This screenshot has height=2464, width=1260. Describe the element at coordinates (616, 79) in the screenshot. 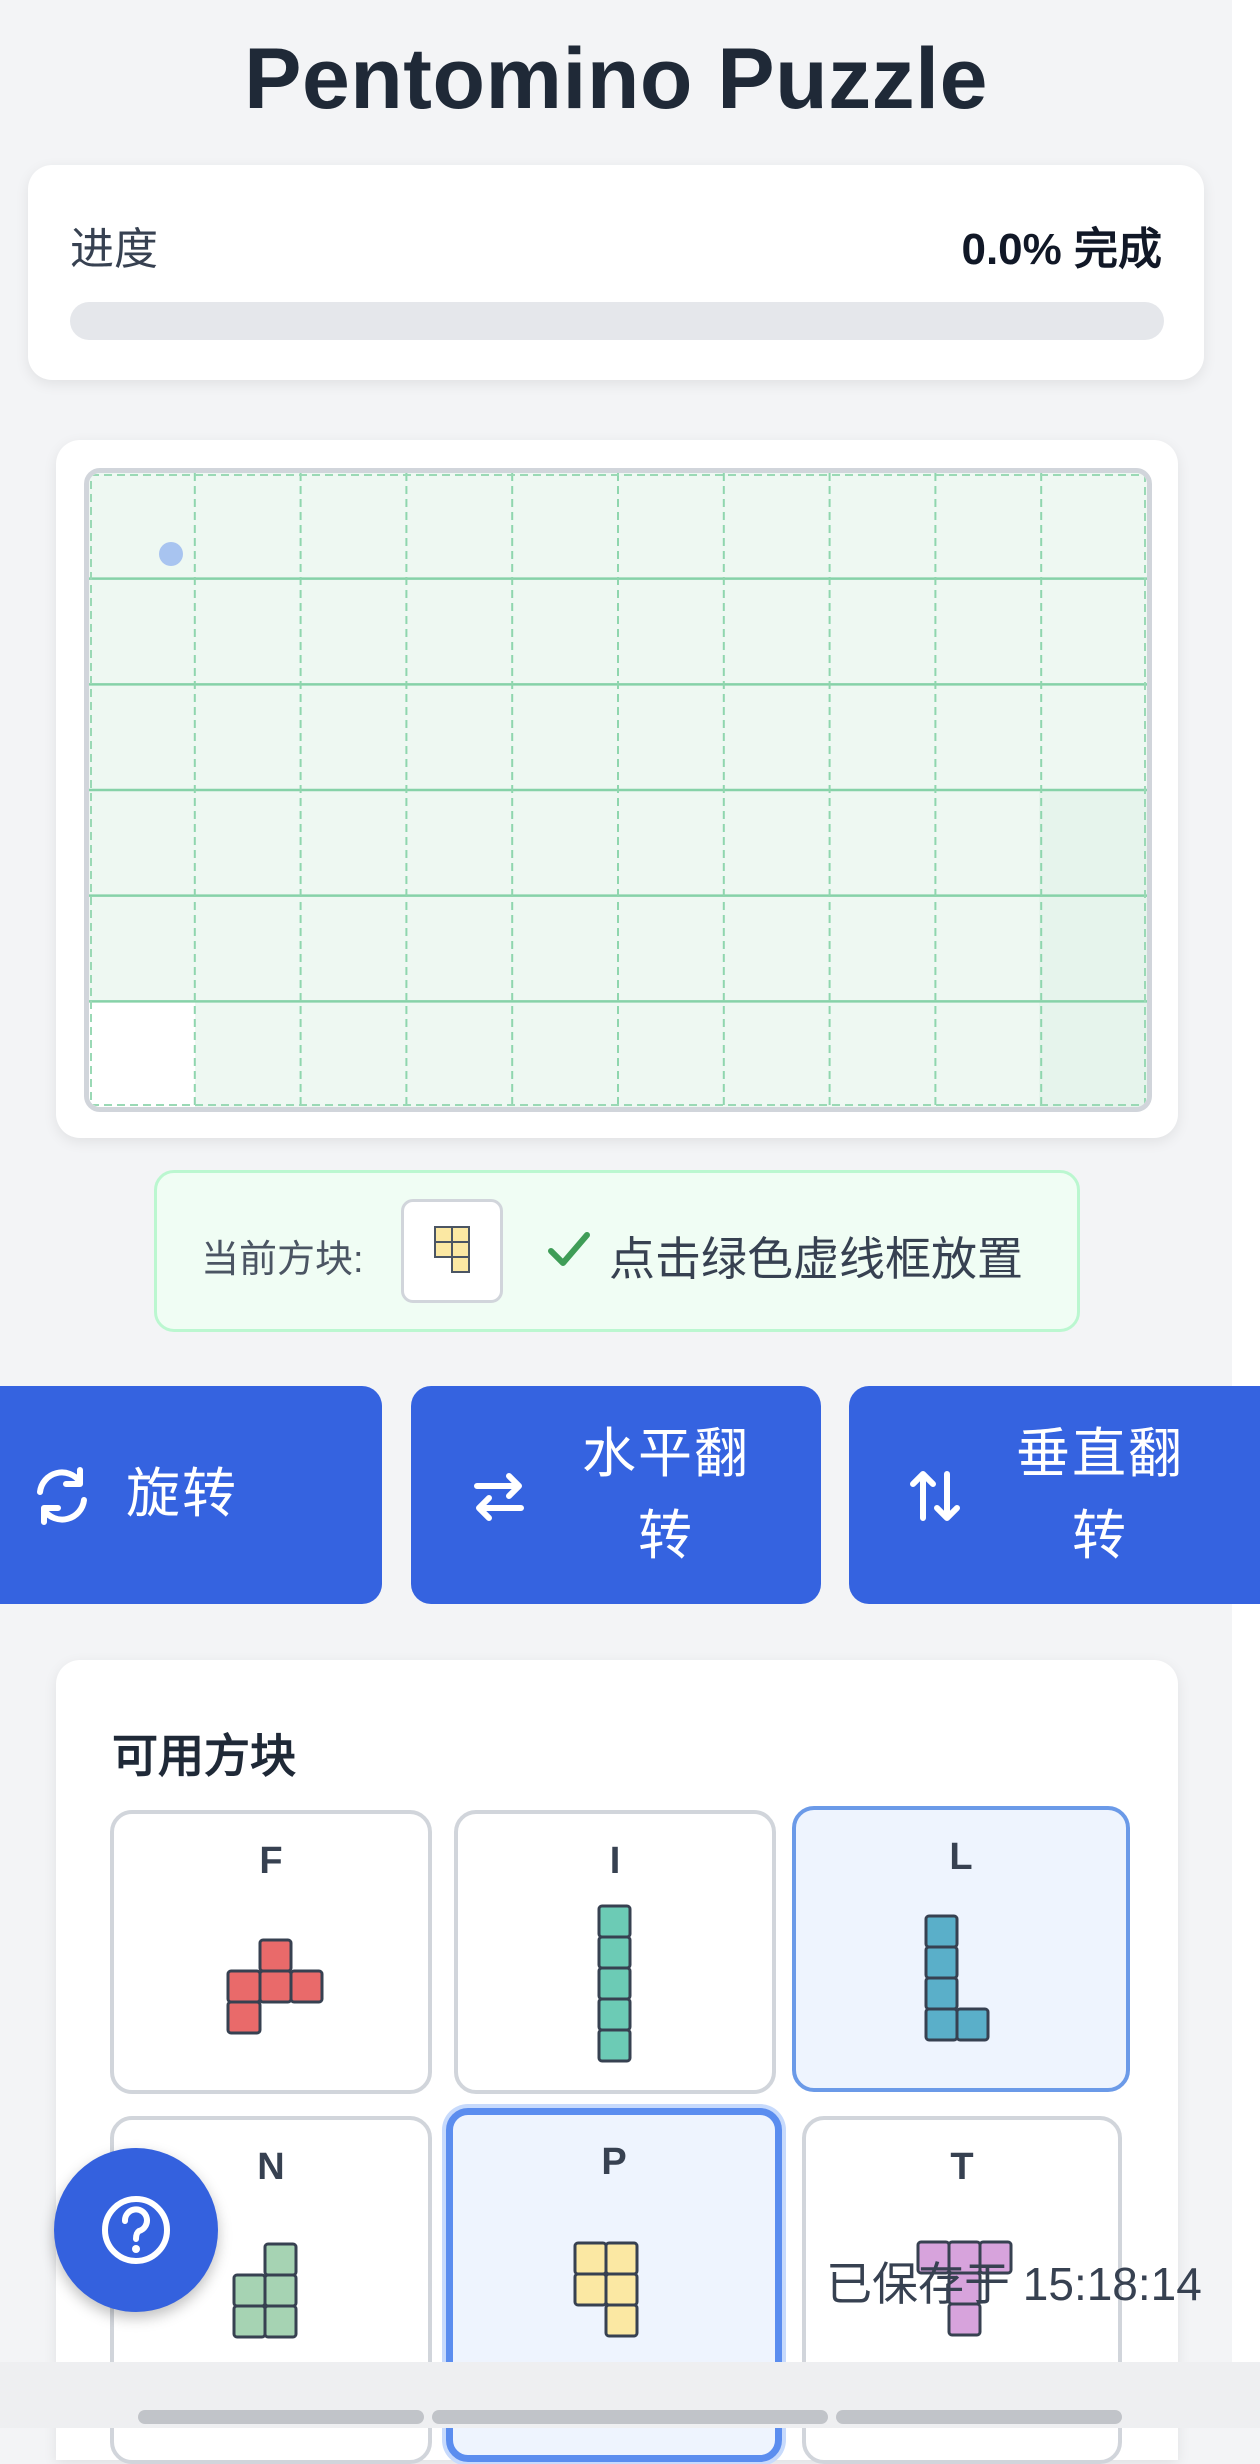

I see `page-title: Pentomino Puzzle` at that location.